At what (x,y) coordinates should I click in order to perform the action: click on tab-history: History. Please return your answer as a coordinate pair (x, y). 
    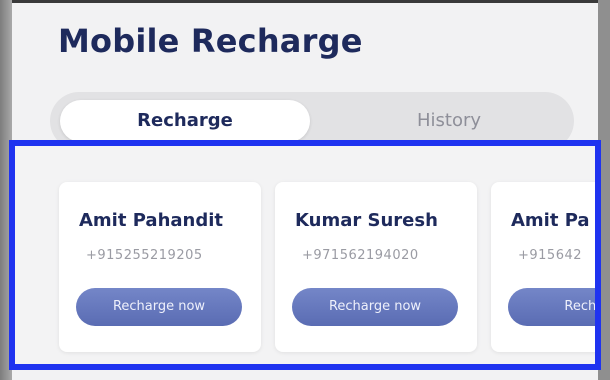
    Looking at the image, I should click on (449, 121).